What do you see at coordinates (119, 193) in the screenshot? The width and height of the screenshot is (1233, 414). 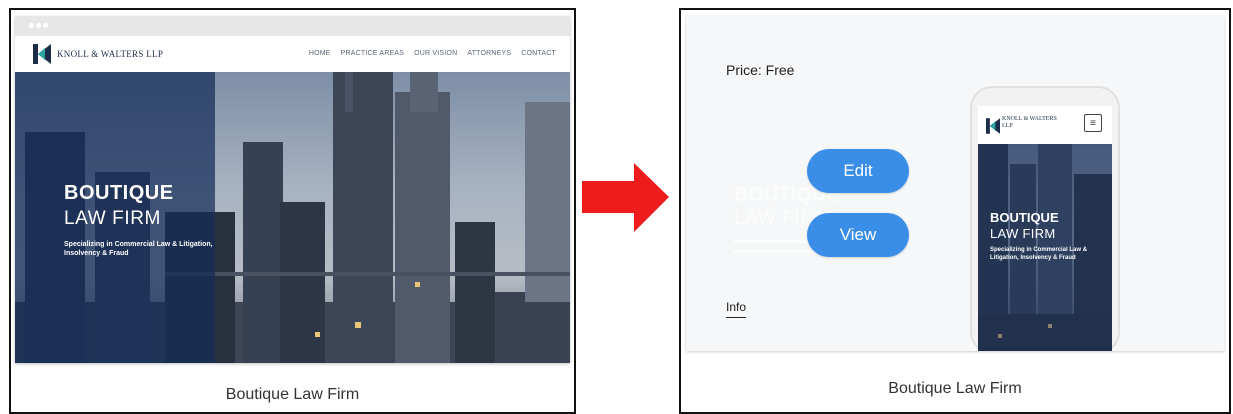 I see `hero-title-line1: BOUTIQUE` at bounding box center [119, 193].